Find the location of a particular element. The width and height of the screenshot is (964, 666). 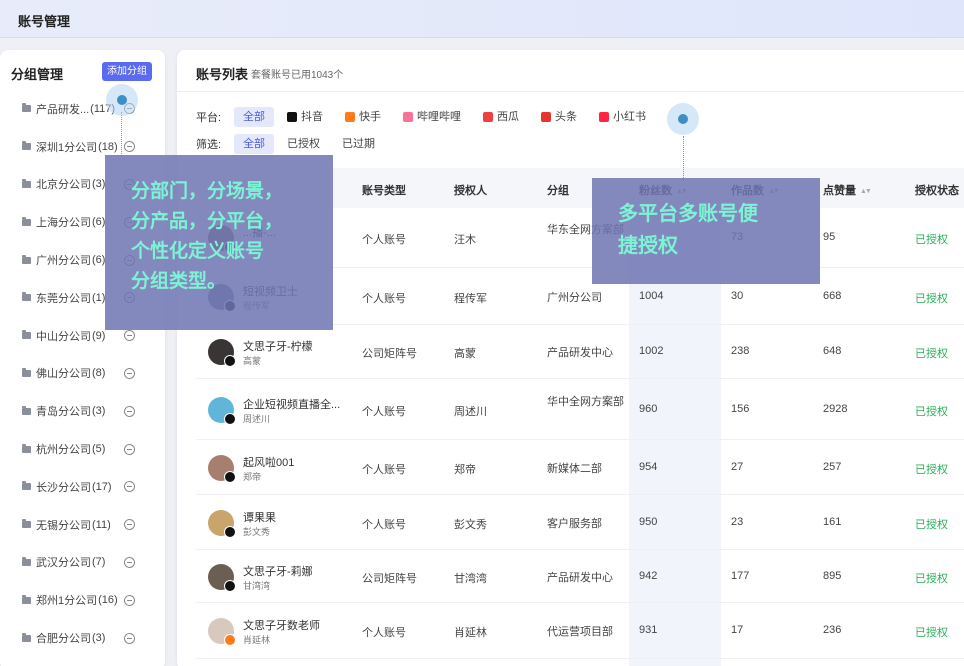

works-count: 23 is located at coordinates (737, 521).